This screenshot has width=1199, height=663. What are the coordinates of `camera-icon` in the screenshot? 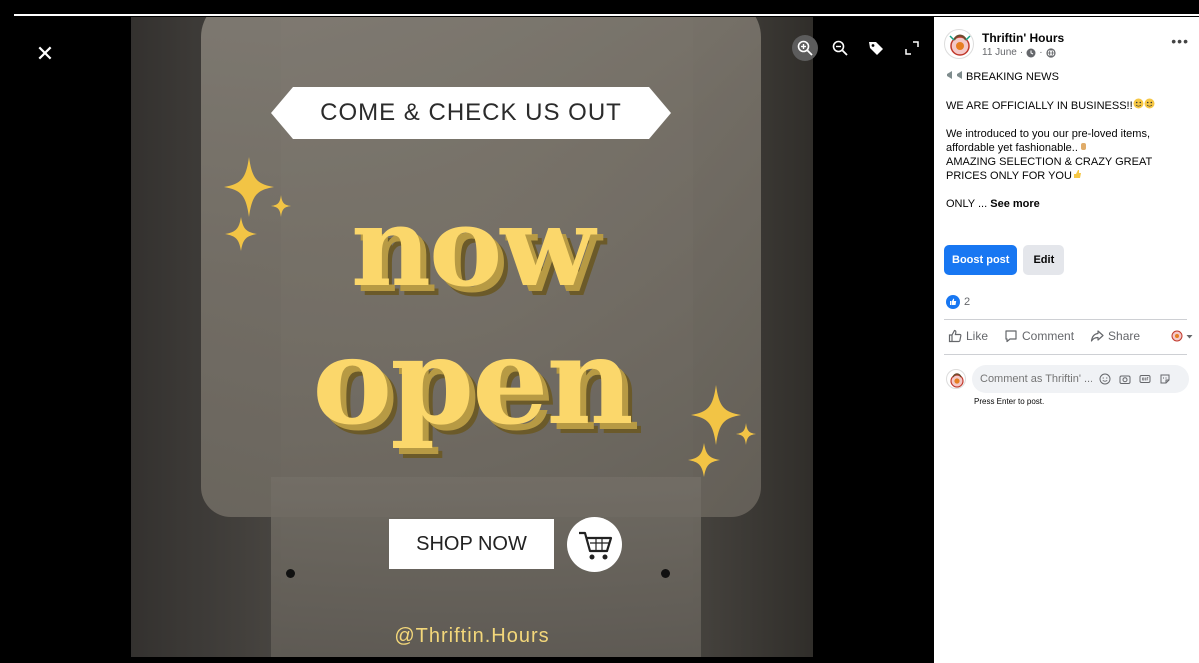 It's located at (1125, 379).